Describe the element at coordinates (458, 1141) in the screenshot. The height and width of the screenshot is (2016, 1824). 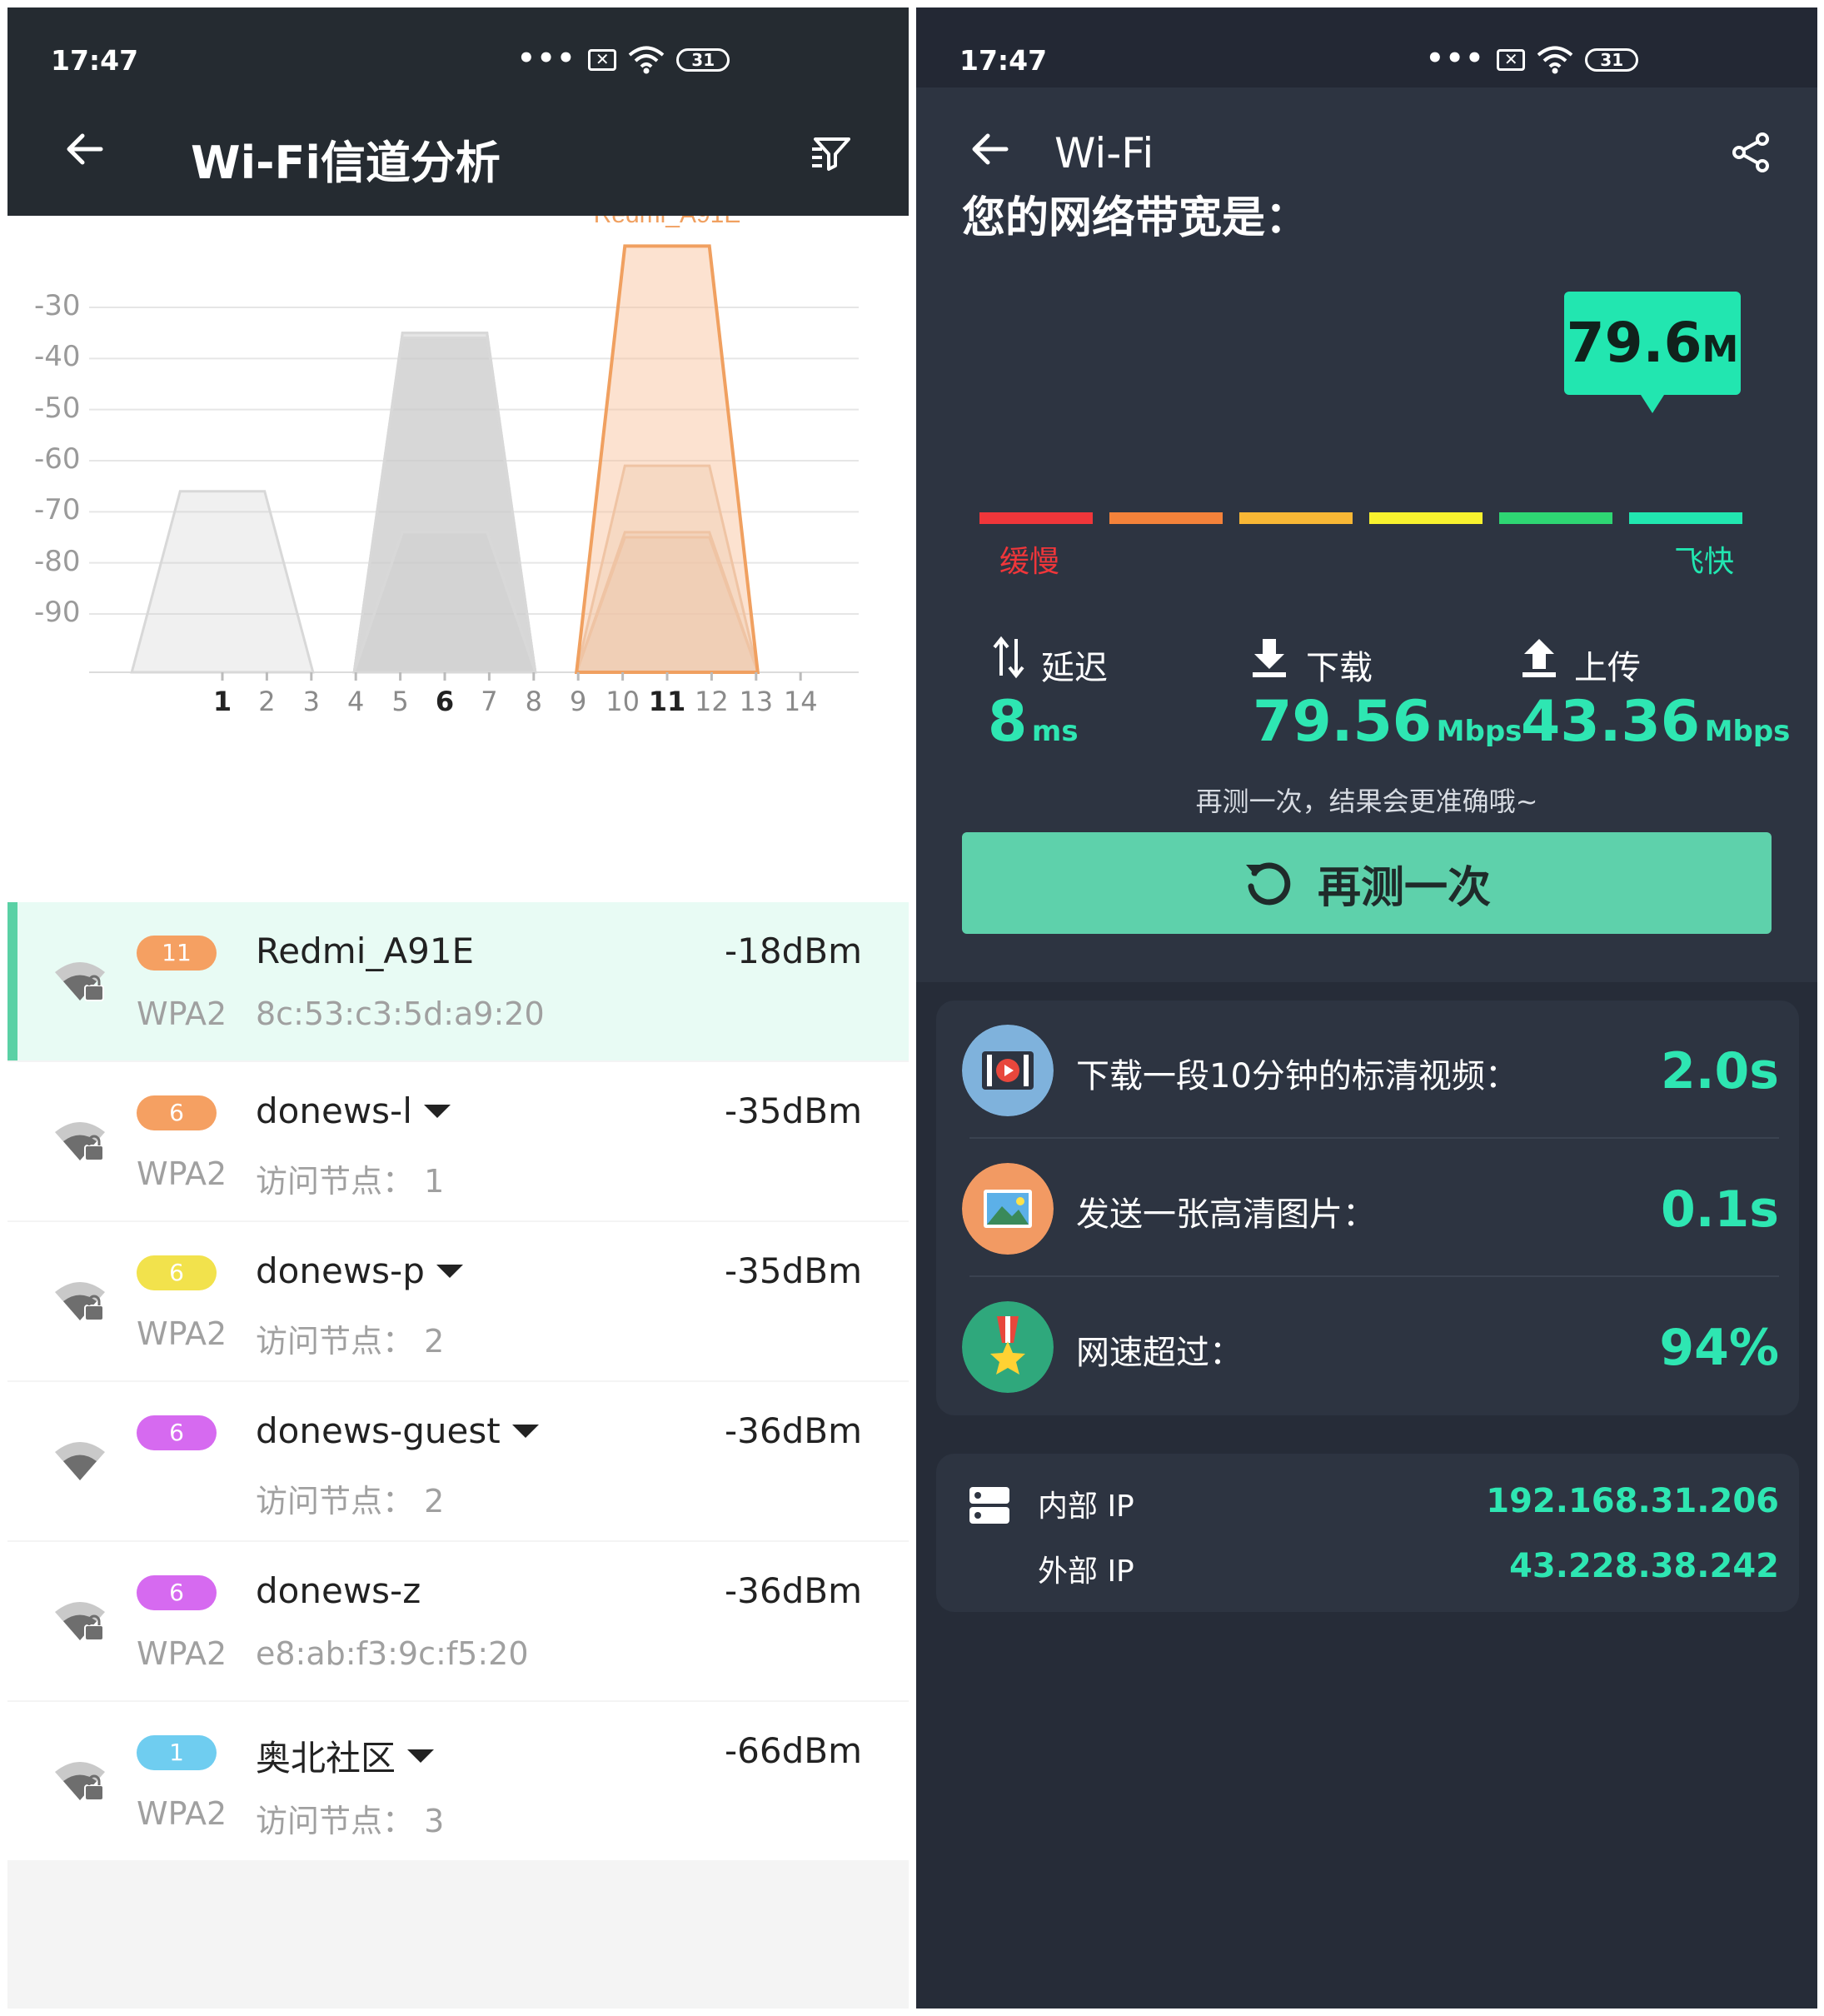
I see `network-row: 6 donews-l -35dBm WPA2 访问节点： 1` at that location.